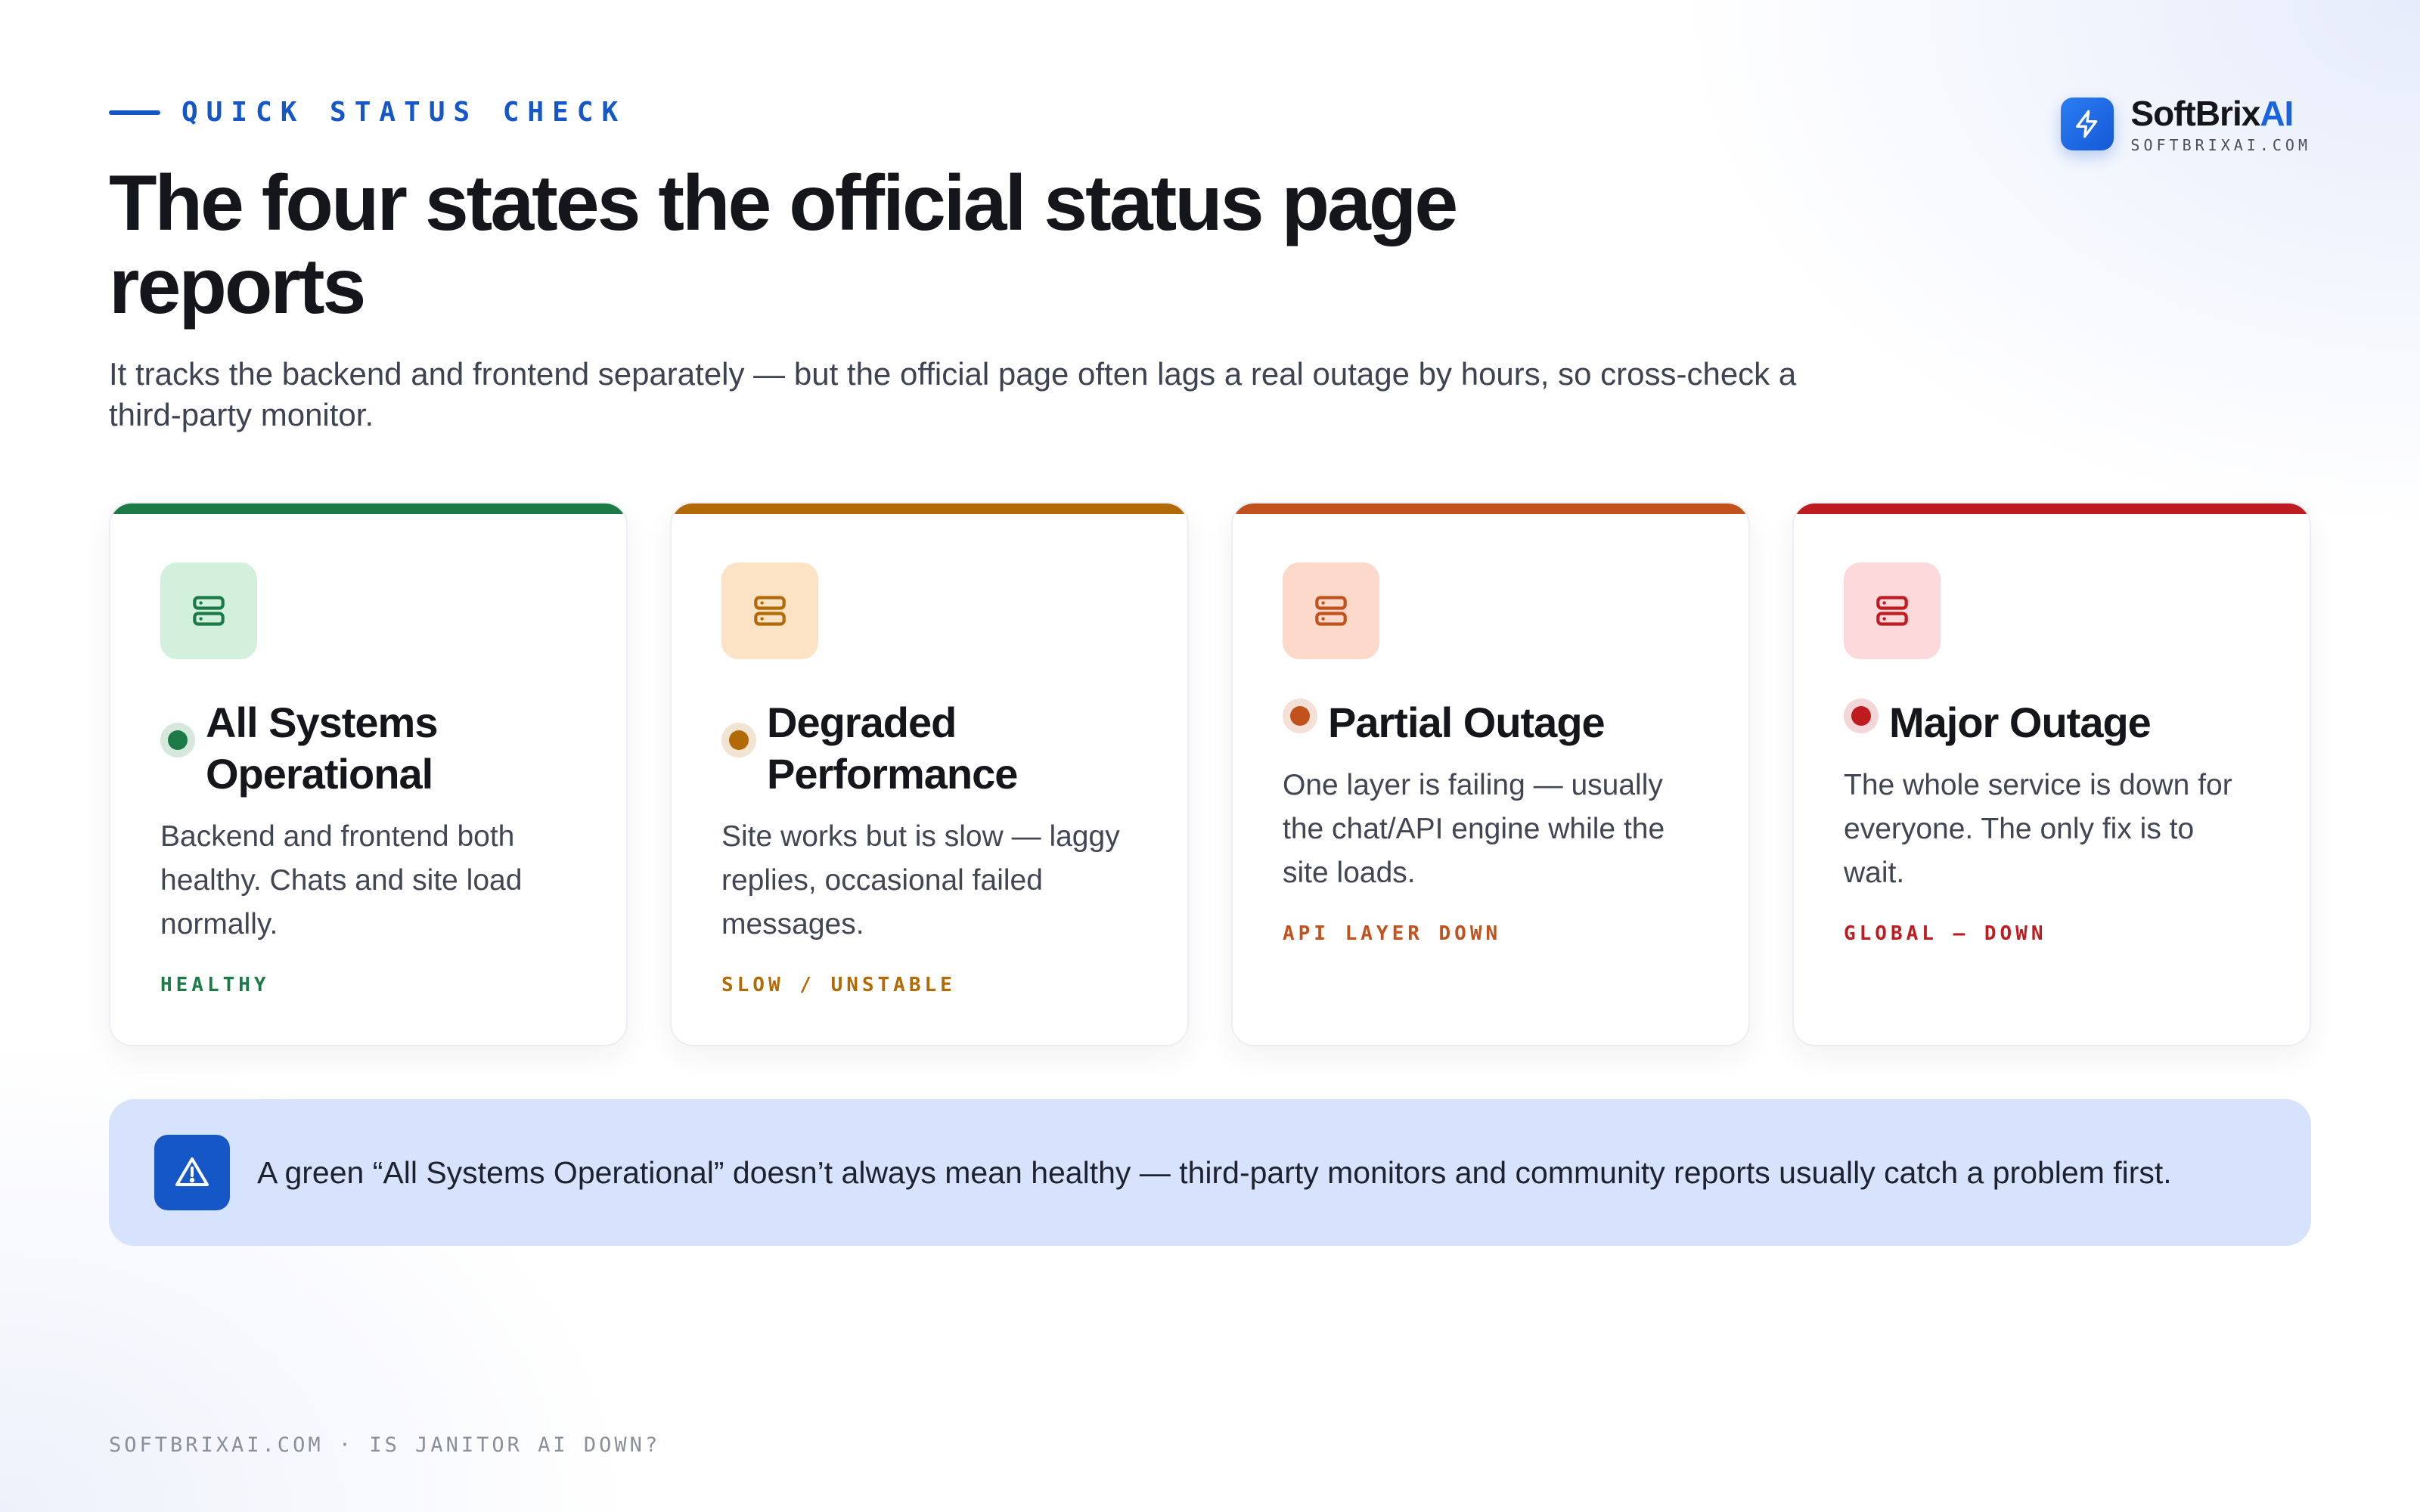 The image size is (2420, 1512). Describe the element at coordinates (134, 113) in the screenshot. I see `eyebrow-line` at that location.